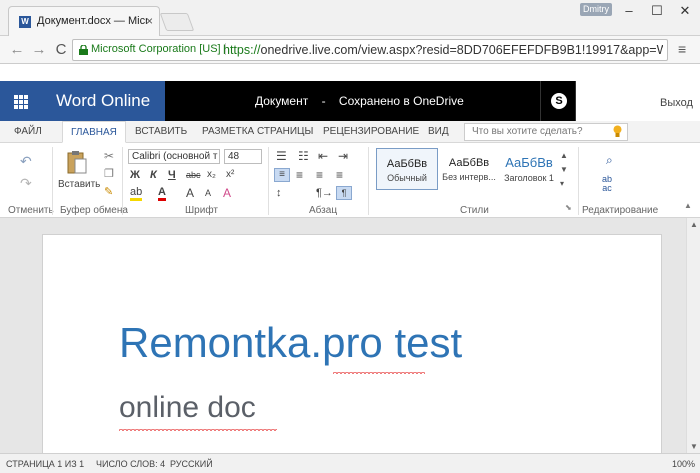 The height and width of the screenshot is (473, 700). I want to click on back-arrow-icon: ←, so click(17, 50).